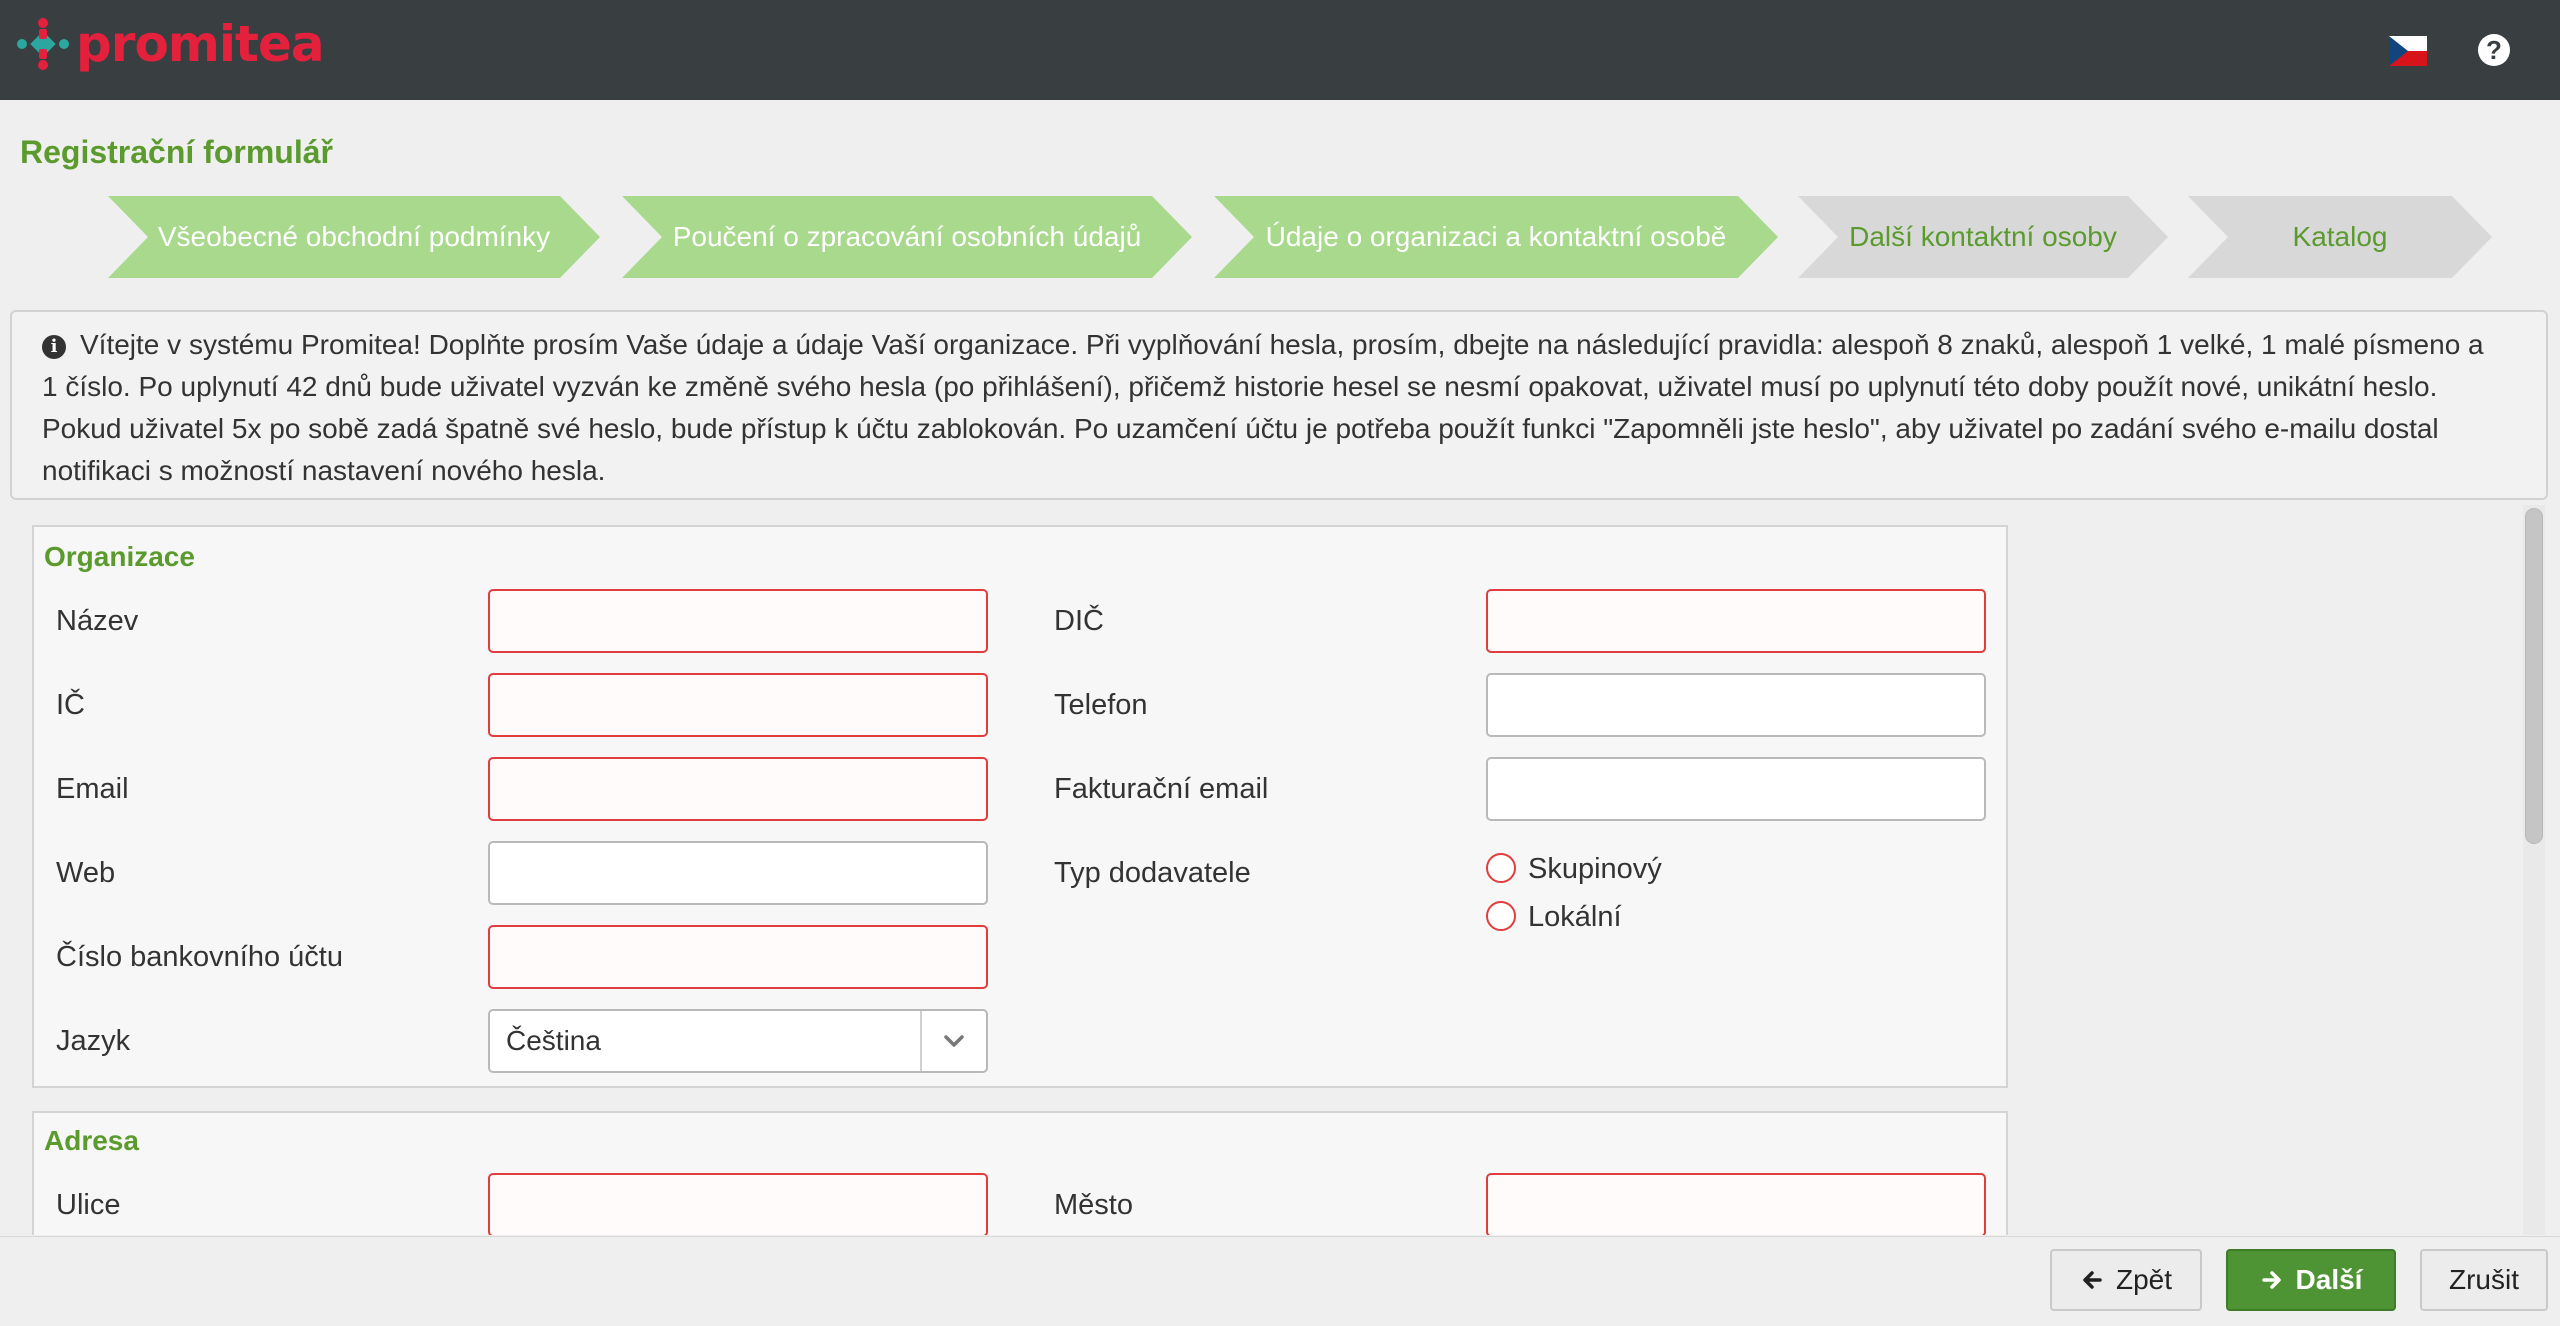 Image resolution: width=2560 pixels, height=1326 pixels. I want to click on web-label: Web, so click(86, 873).